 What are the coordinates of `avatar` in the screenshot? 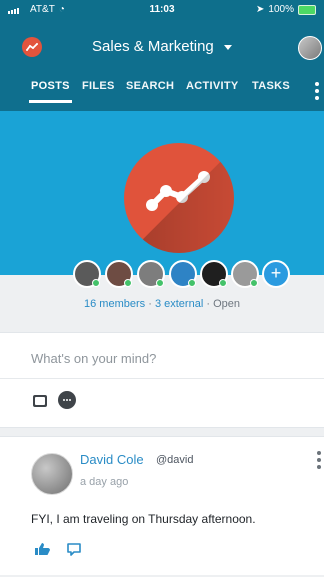 It's located at (52, 474).